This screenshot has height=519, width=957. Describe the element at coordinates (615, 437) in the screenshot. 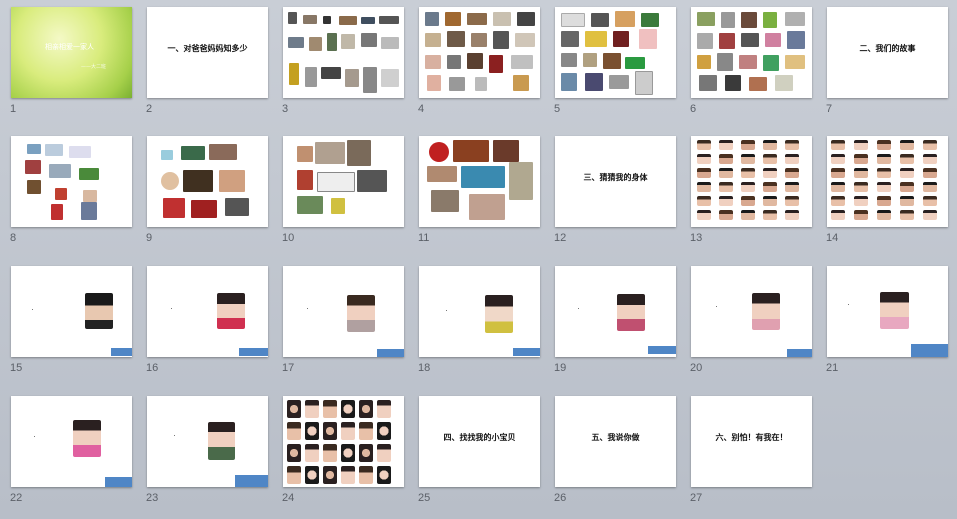

I see `slide-title: 五、我说你做` at that location.